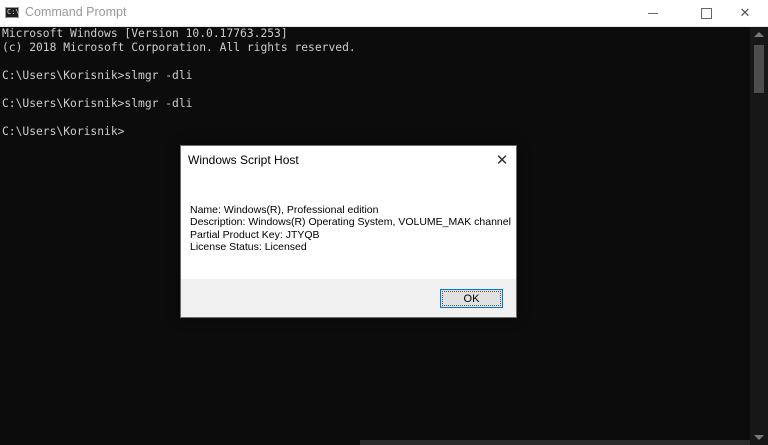 The width and height of the screenshot is (768, 445). Describe the element at coordinates (759, 34) in the screenshot. I see `scroll-up-icon` at that location.